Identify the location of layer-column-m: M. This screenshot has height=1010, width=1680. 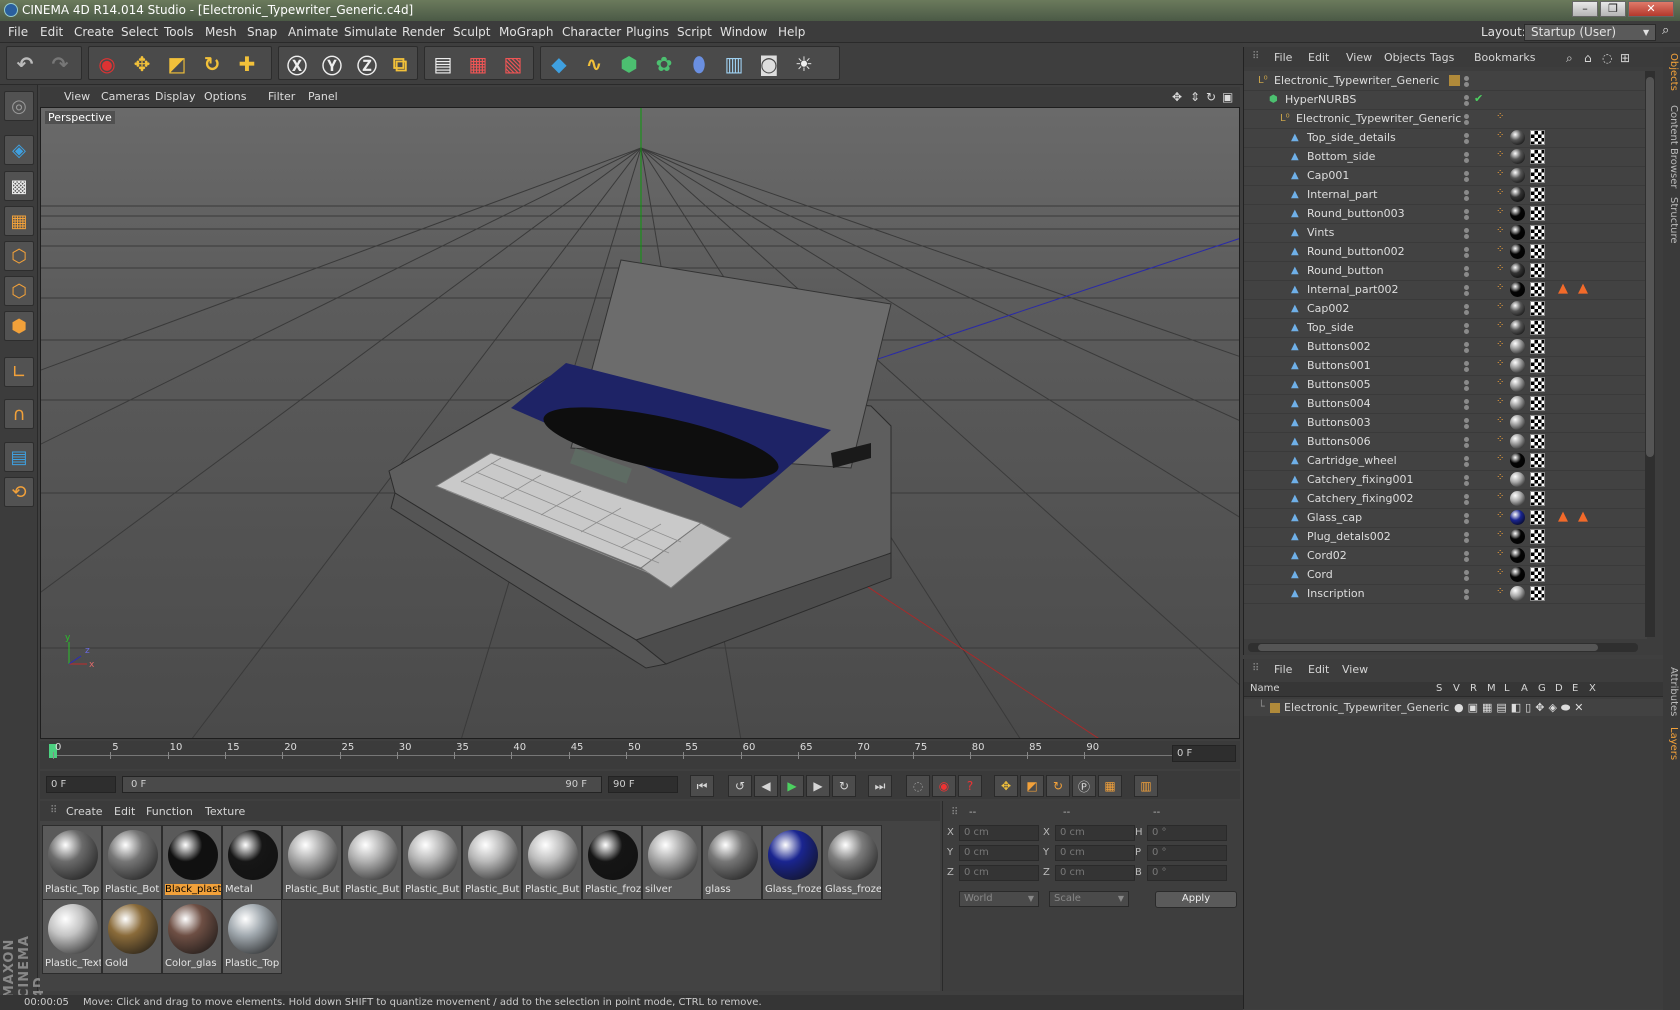
(1491, 688).